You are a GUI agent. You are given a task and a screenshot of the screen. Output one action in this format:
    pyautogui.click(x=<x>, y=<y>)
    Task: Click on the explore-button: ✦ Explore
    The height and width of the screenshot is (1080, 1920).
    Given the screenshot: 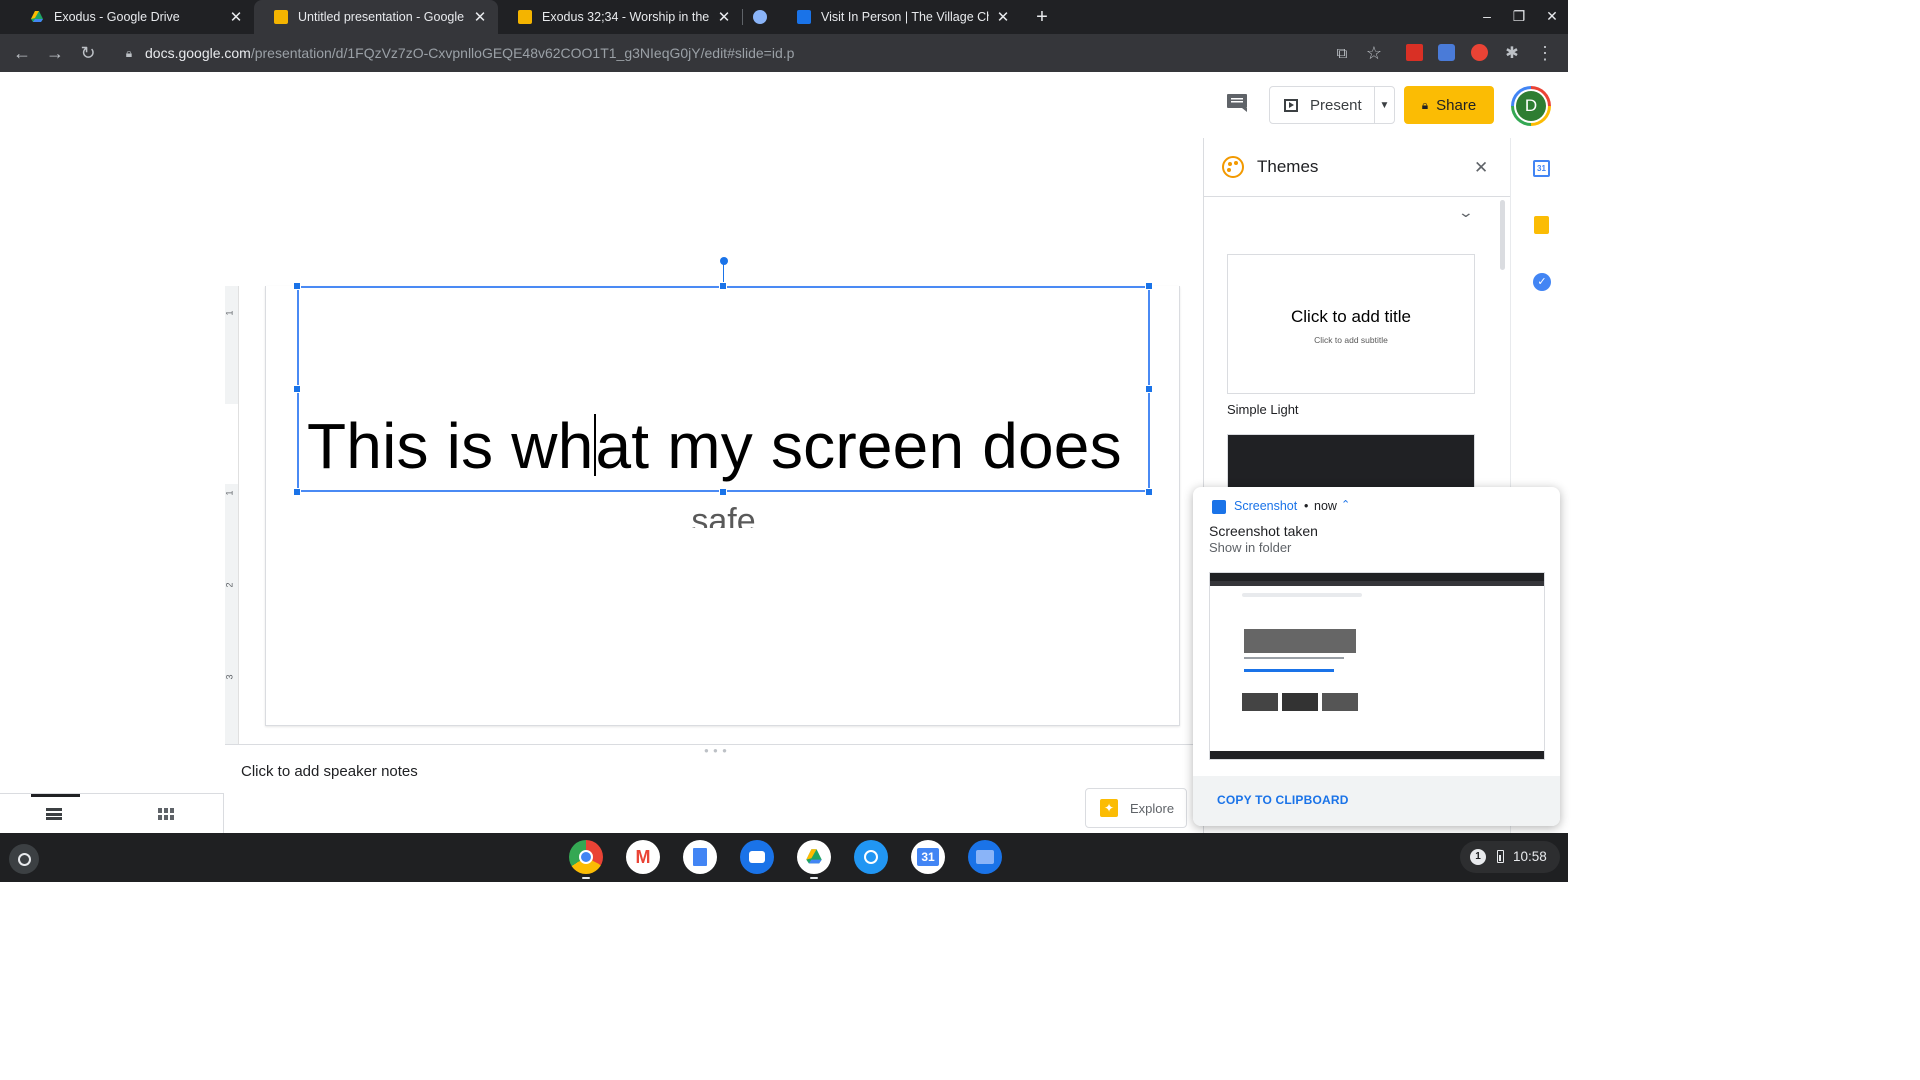 What is the action you would take?
    pyautogui.click(x=1136, y=808)
    